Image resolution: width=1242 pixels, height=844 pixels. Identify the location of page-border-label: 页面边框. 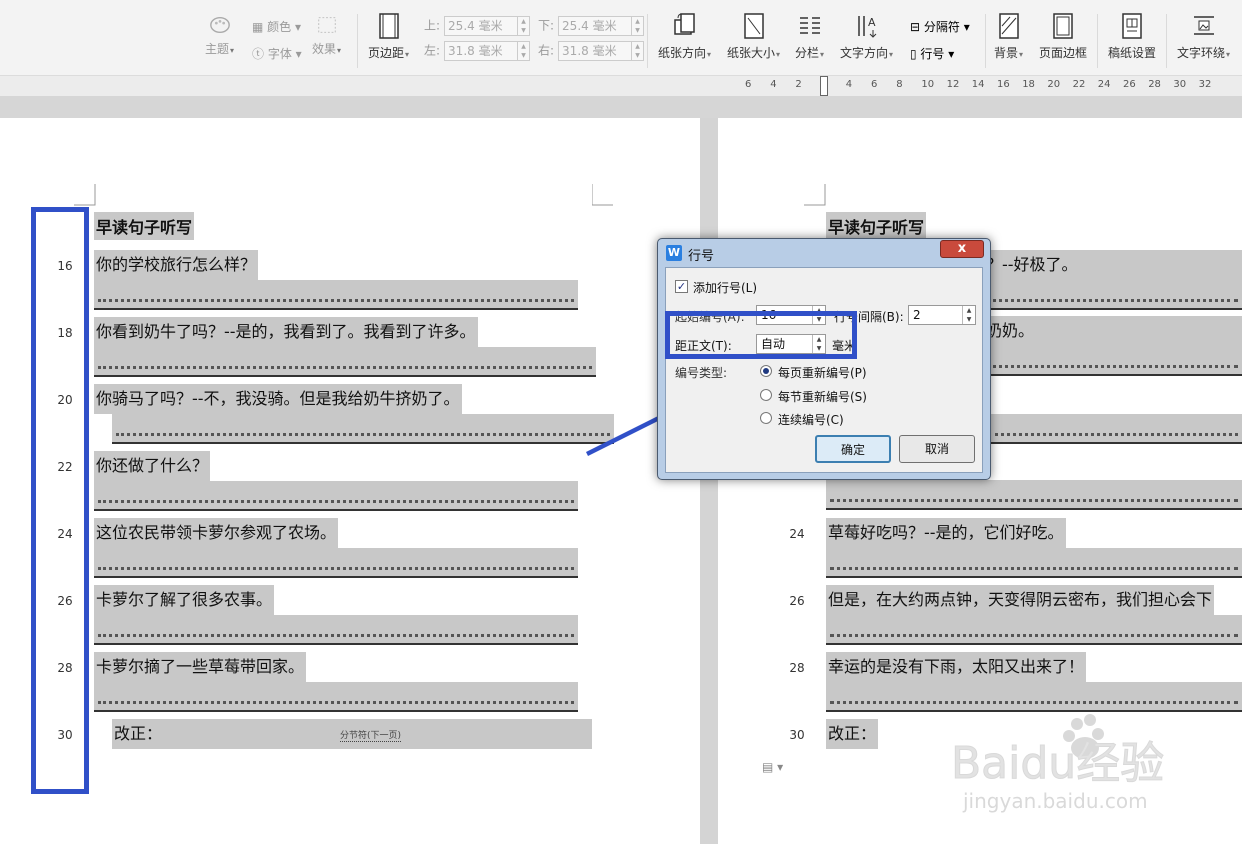
(1063, 53).